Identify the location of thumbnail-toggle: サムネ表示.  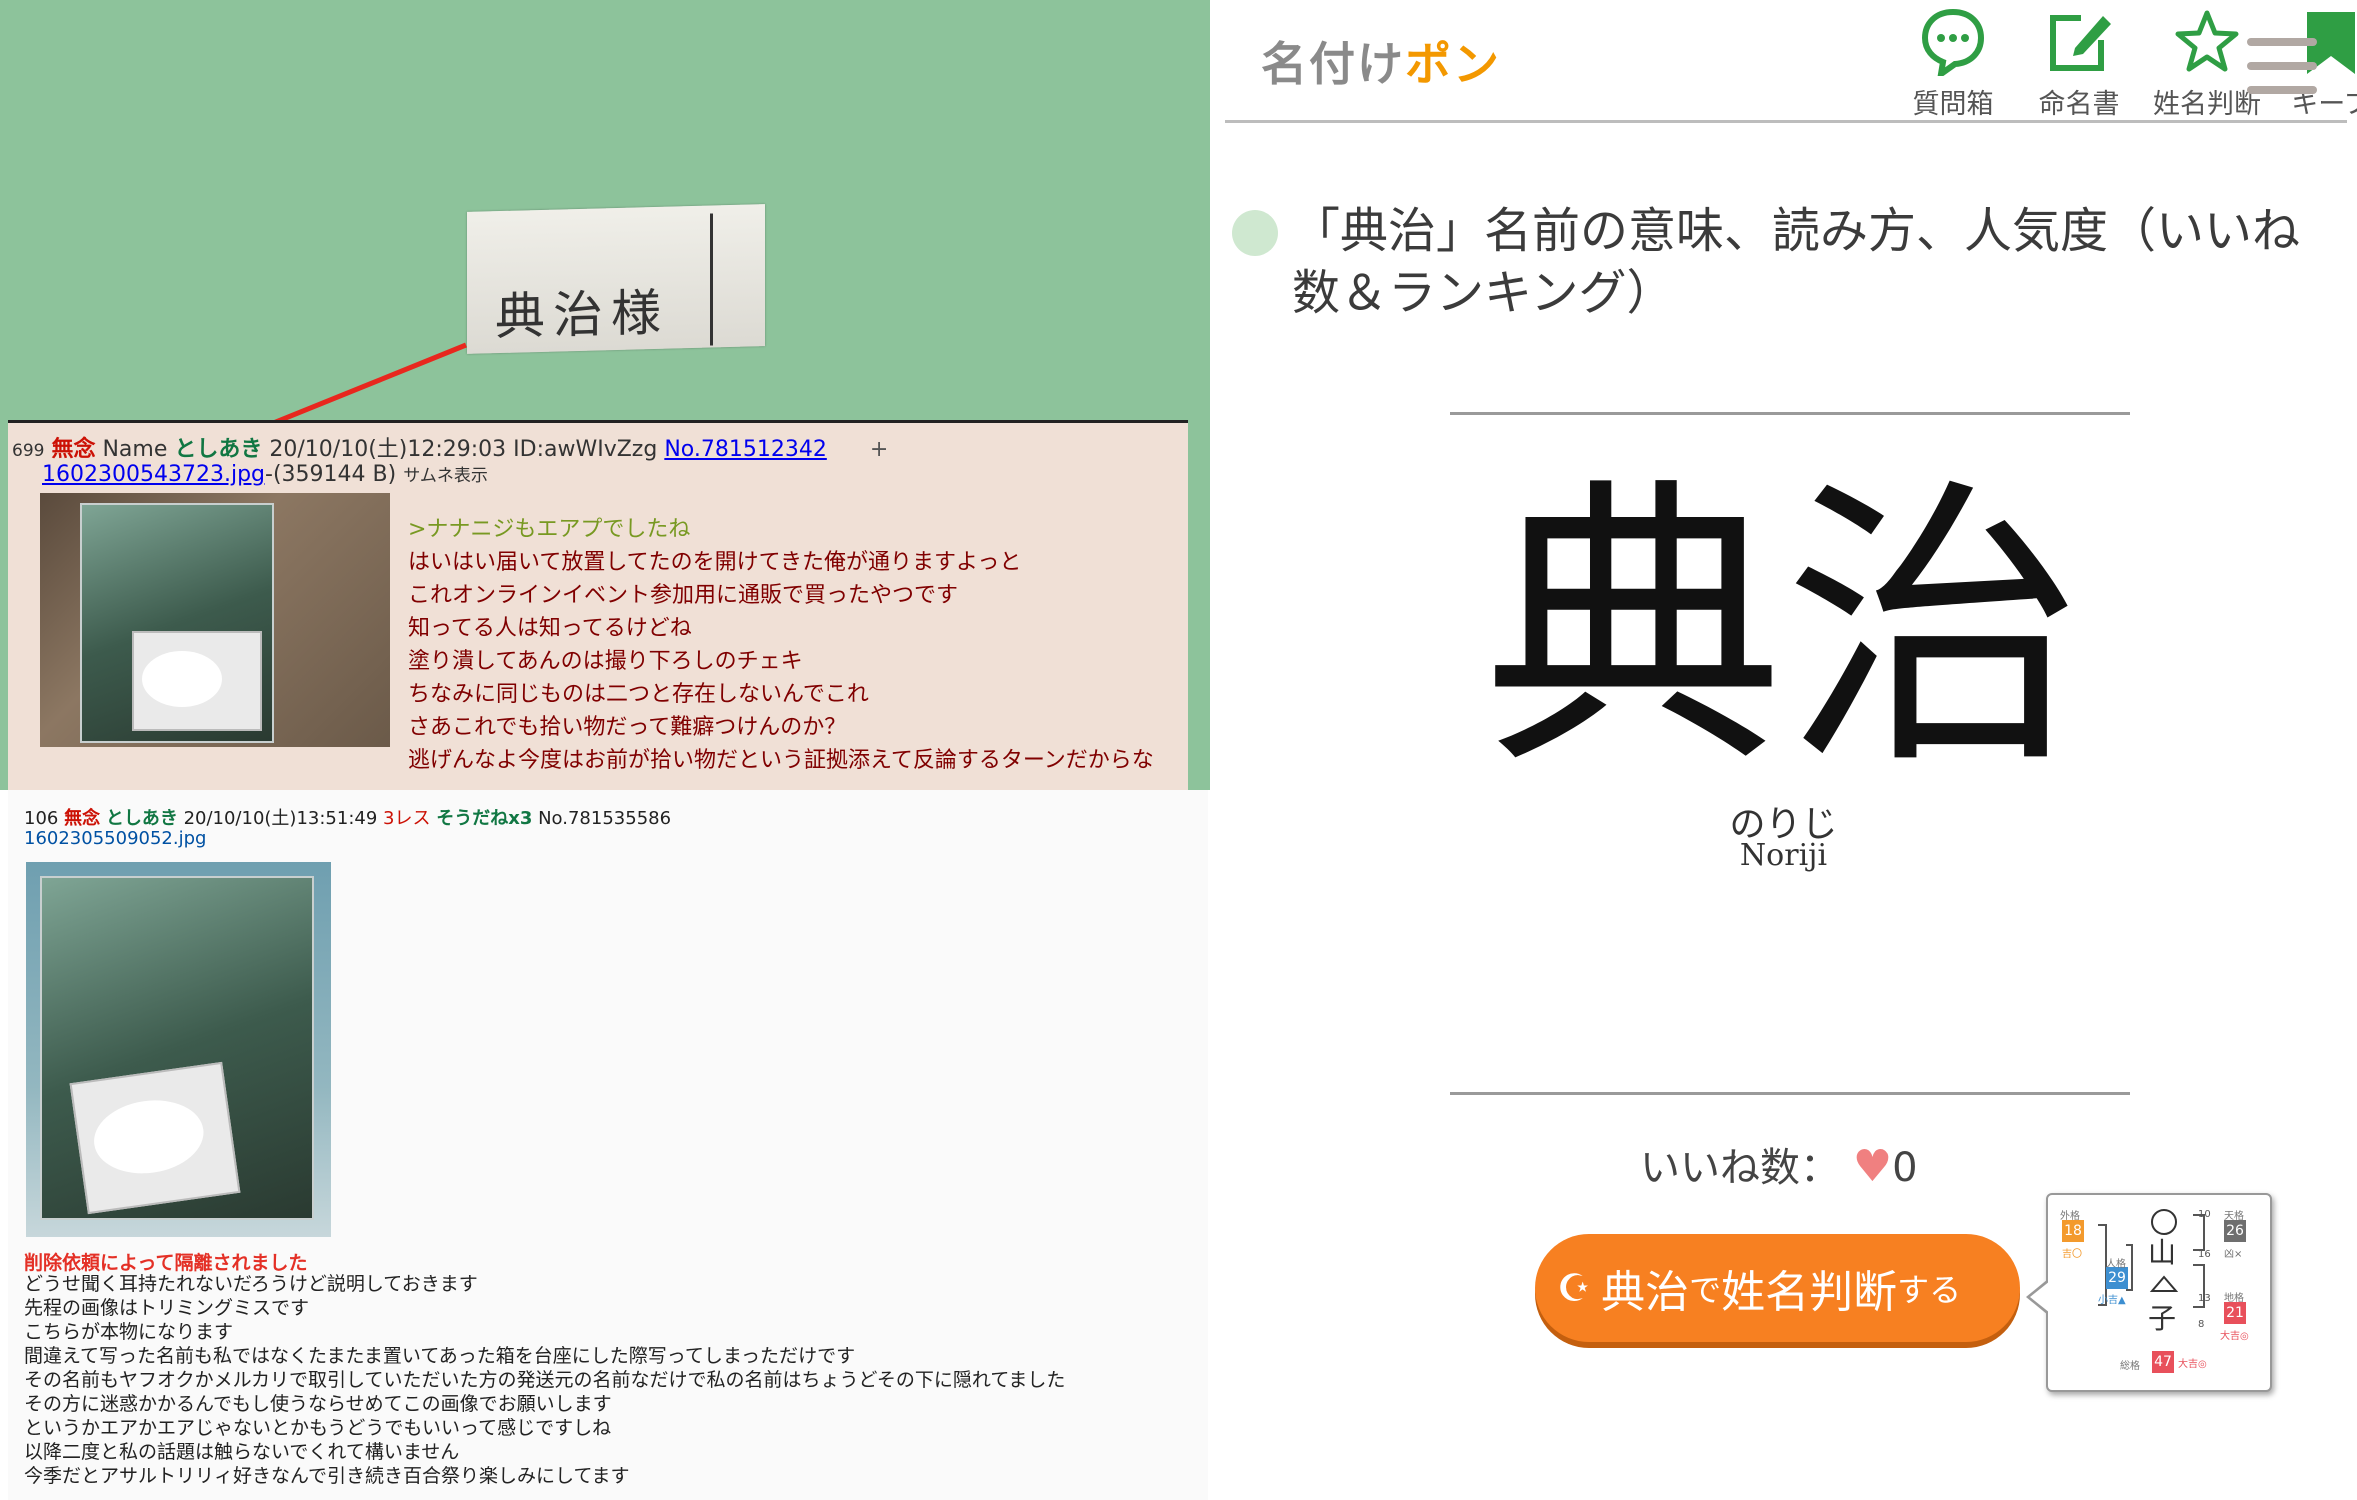
(445, 476).